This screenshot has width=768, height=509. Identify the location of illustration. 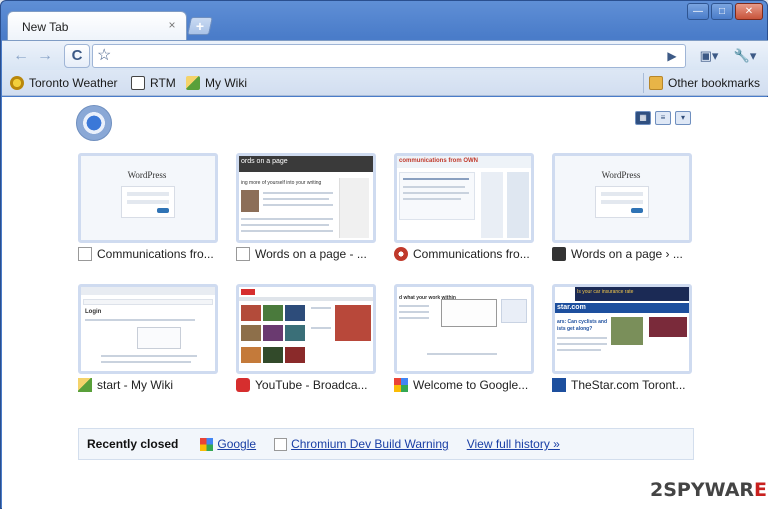
(469, 313).